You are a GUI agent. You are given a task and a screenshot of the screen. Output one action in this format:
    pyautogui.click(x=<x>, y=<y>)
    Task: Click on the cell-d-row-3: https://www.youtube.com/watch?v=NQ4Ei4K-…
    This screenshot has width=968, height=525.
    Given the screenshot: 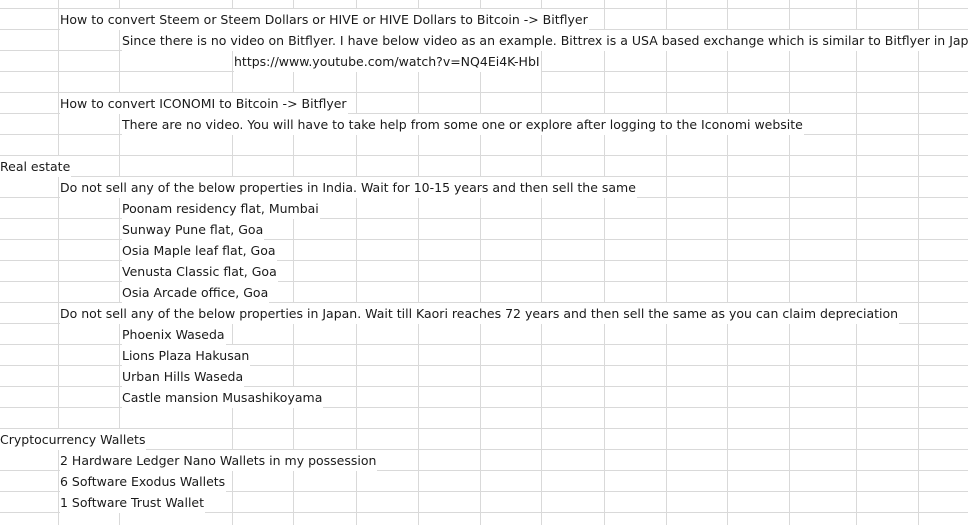 What is the action you would take?
    pyautogui.click(x=387, y=61)
    